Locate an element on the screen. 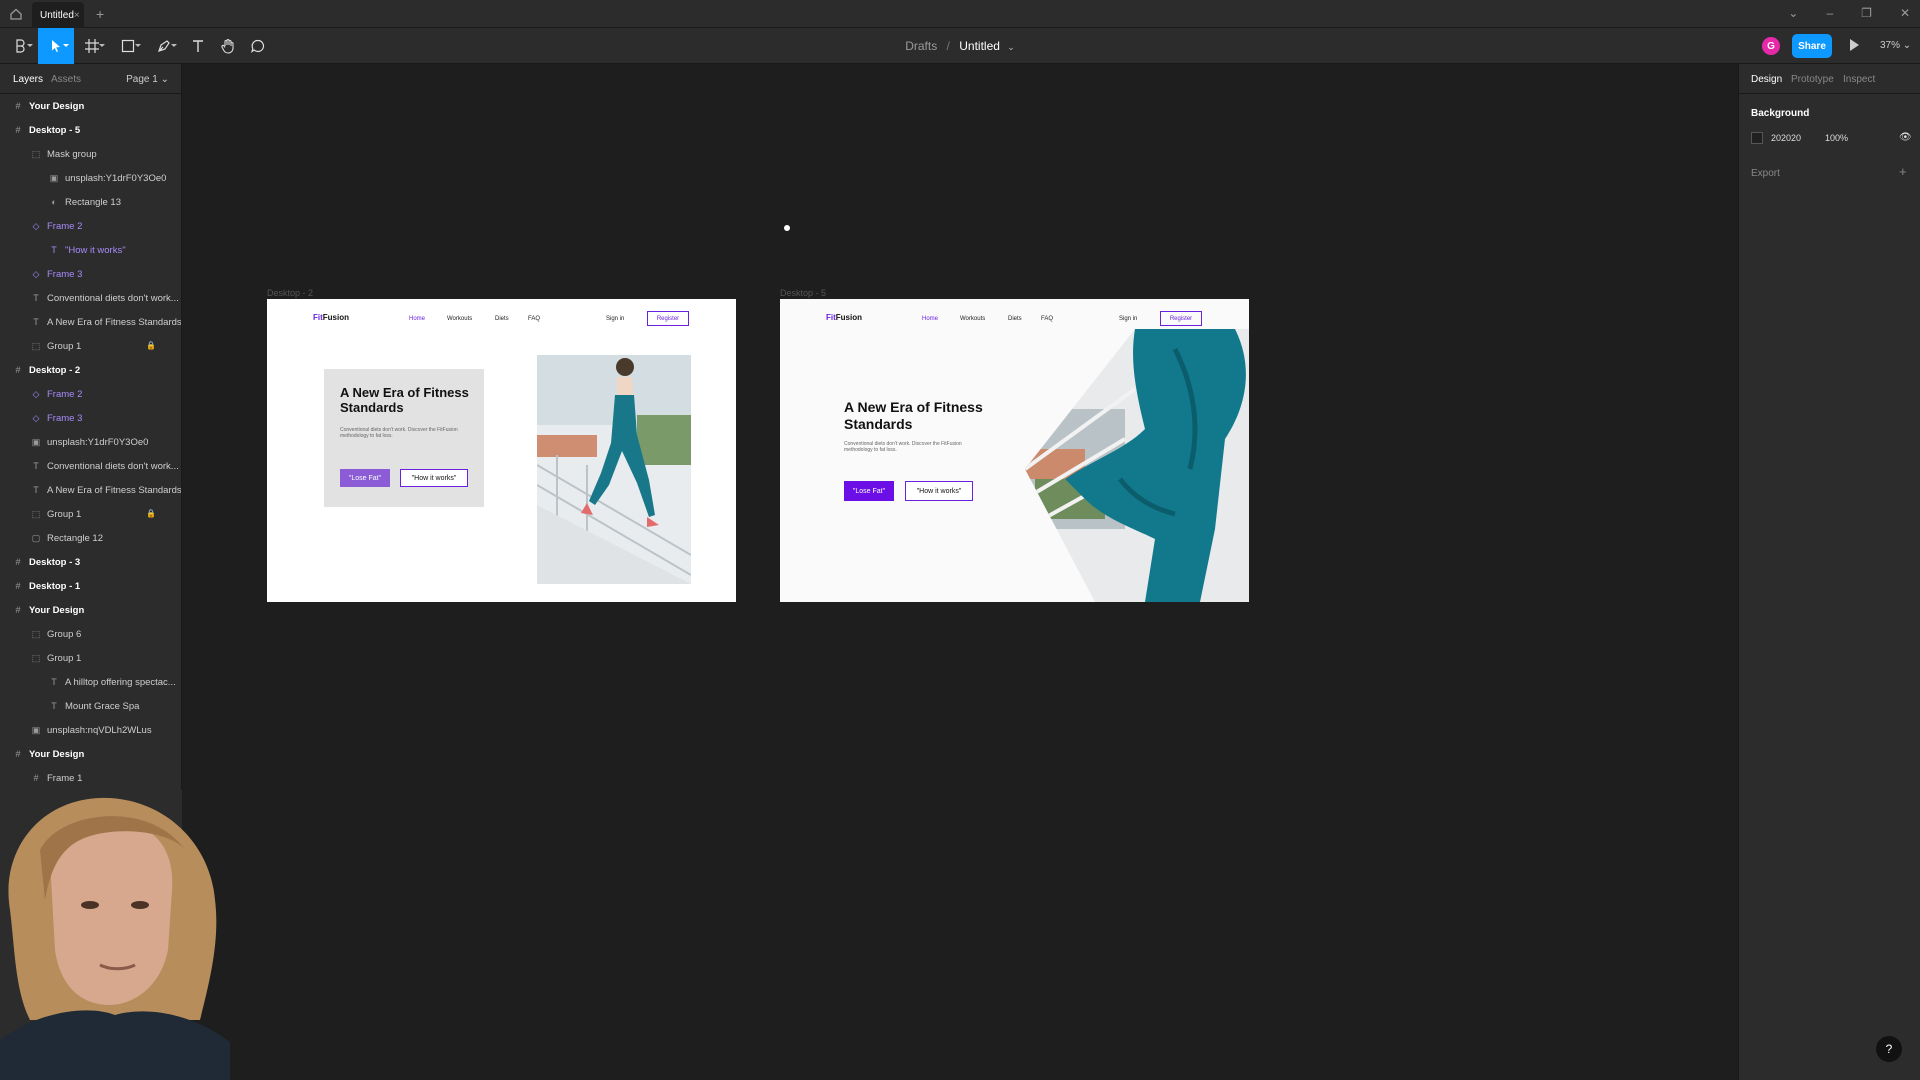 This screenshot has height=1080, width=1920. layer-name: unsplash:nqVDLh2WLus is located at coordinates (99, 730).